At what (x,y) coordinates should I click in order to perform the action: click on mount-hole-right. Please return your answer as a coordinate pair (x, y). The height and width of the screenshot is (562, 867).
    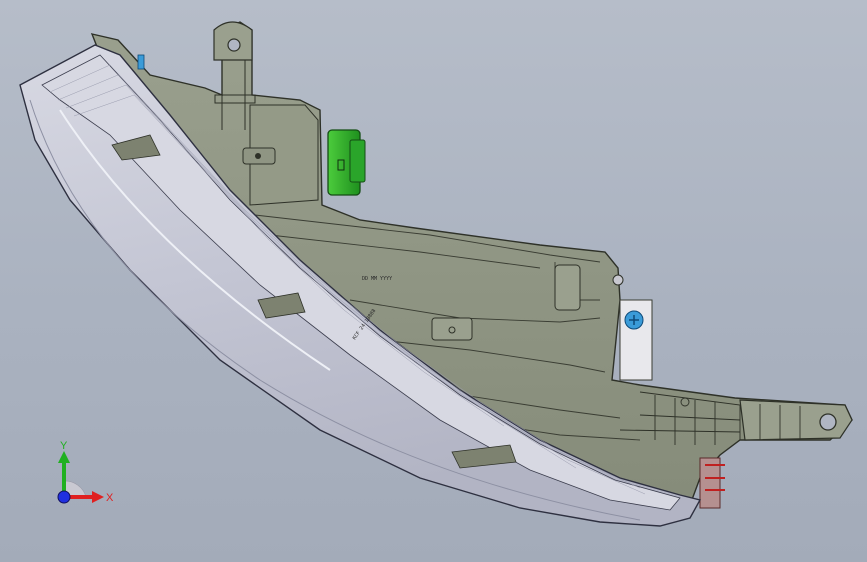
    Looking at the image, I should click on (828, 422).